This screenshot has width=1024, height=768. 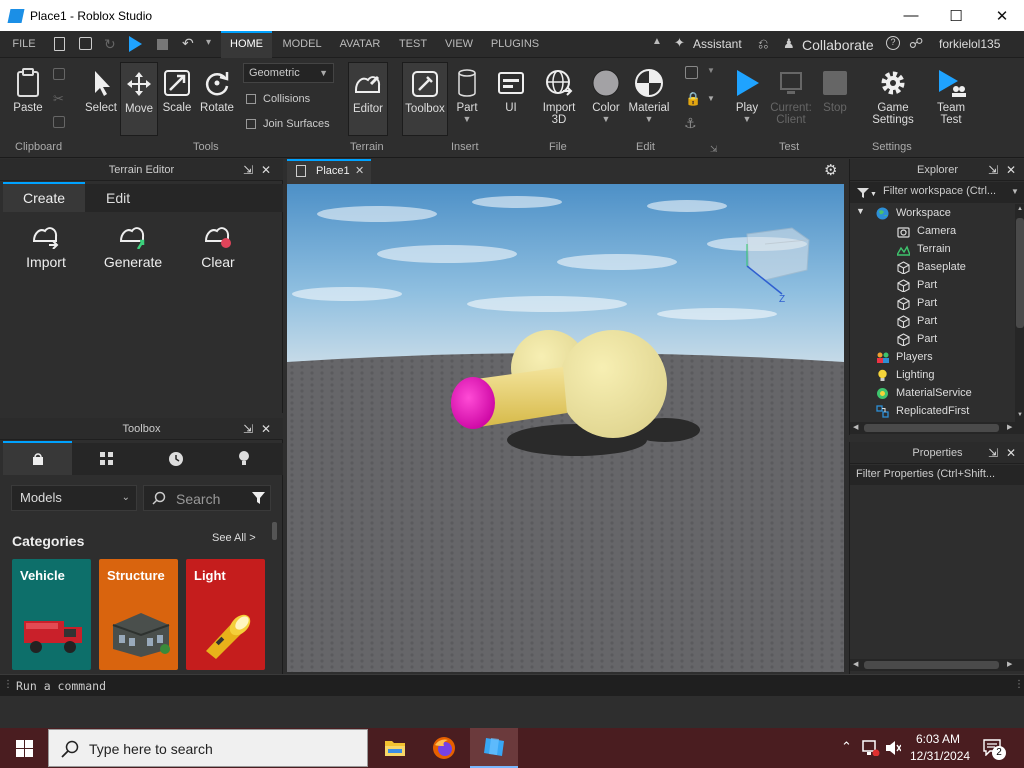 What do you see at coordinates (893, 43) in the screenshot?
I see `help-icon: ?` at bounding box center [893, 43].